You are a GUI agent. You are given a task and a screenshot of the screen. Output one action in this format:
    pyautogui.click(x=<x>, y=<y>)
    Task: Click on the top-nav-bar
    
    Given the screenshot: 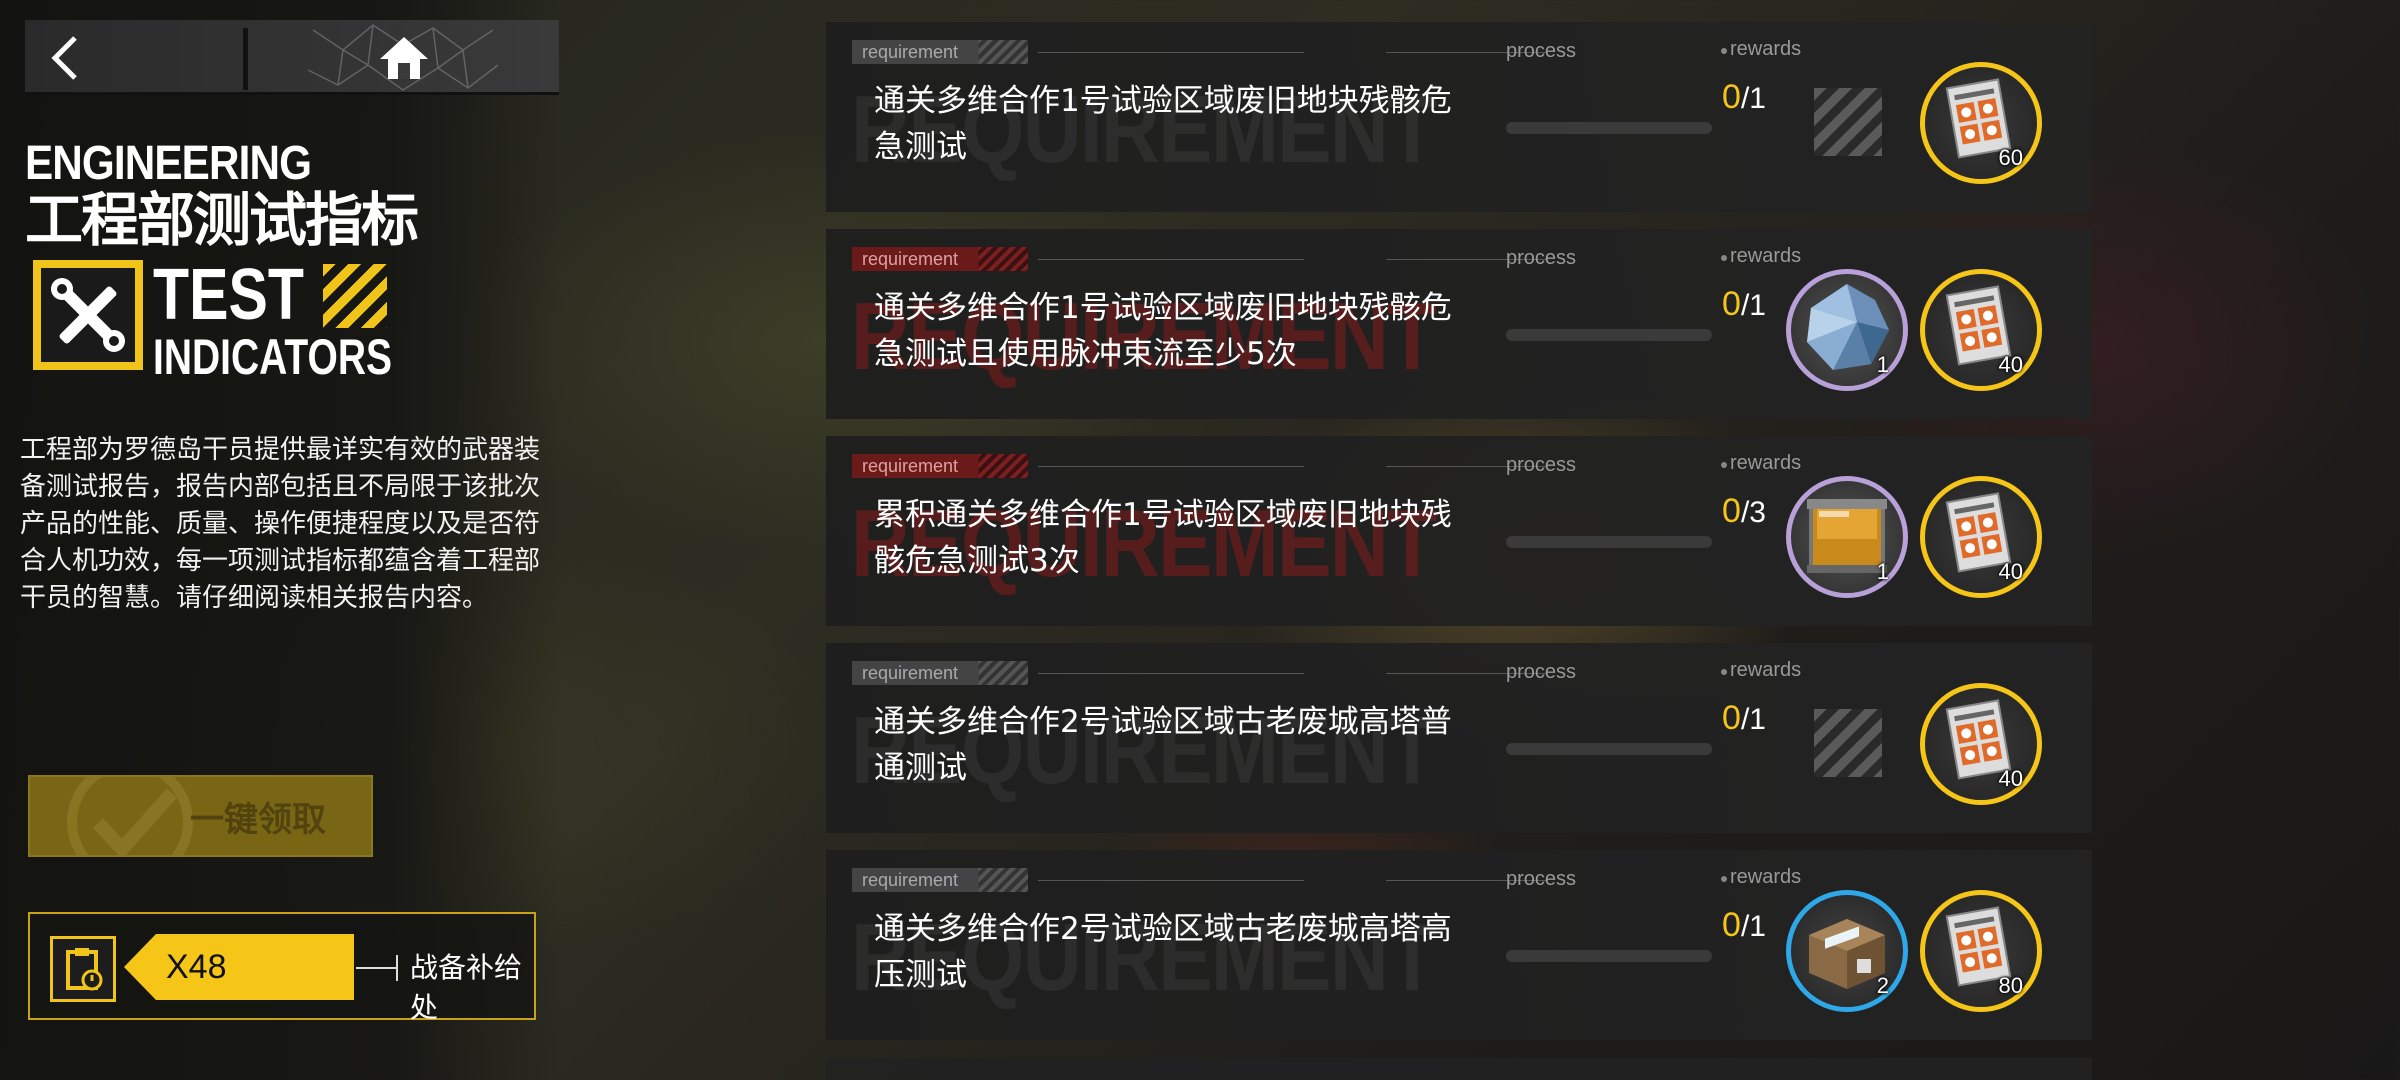 What is the action you would take?
    pyautogui.click(x=292, y=57)
    